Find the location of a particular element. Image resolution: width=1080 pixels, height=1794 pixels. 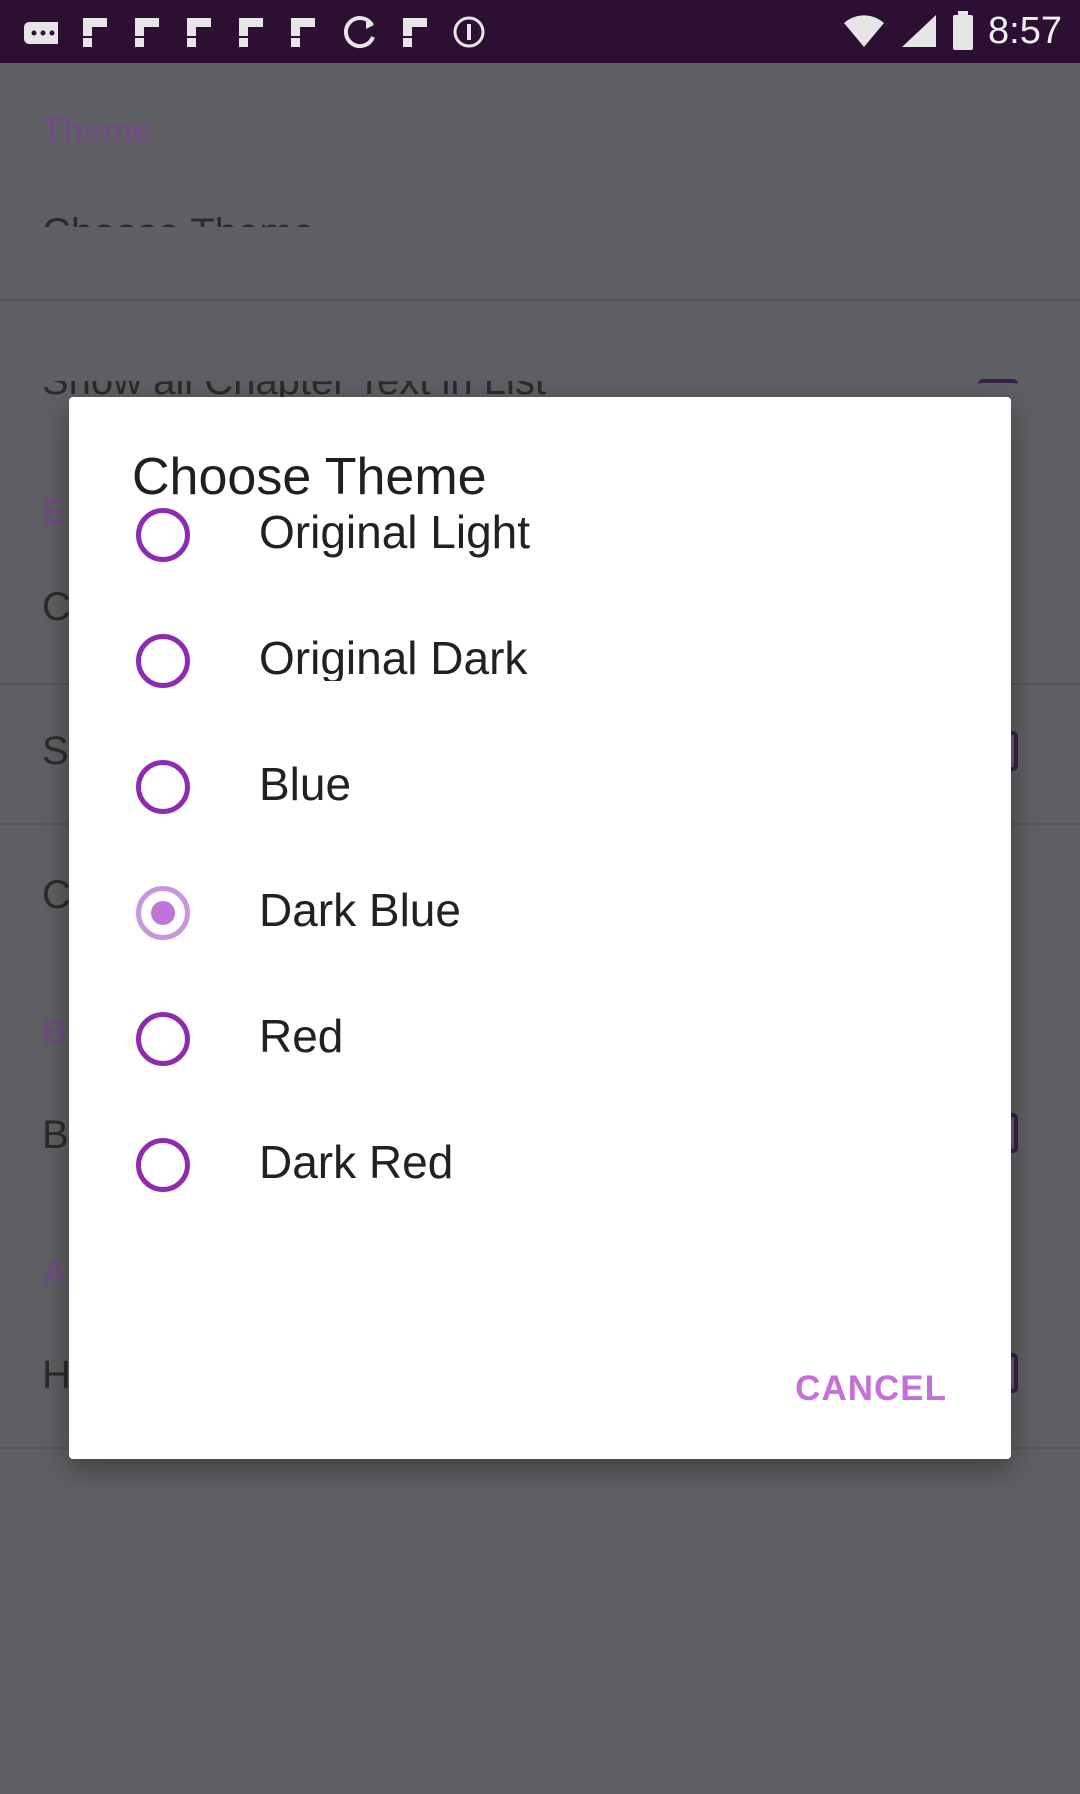

system-icons: 8:57 is located at coordinates (952, 31).